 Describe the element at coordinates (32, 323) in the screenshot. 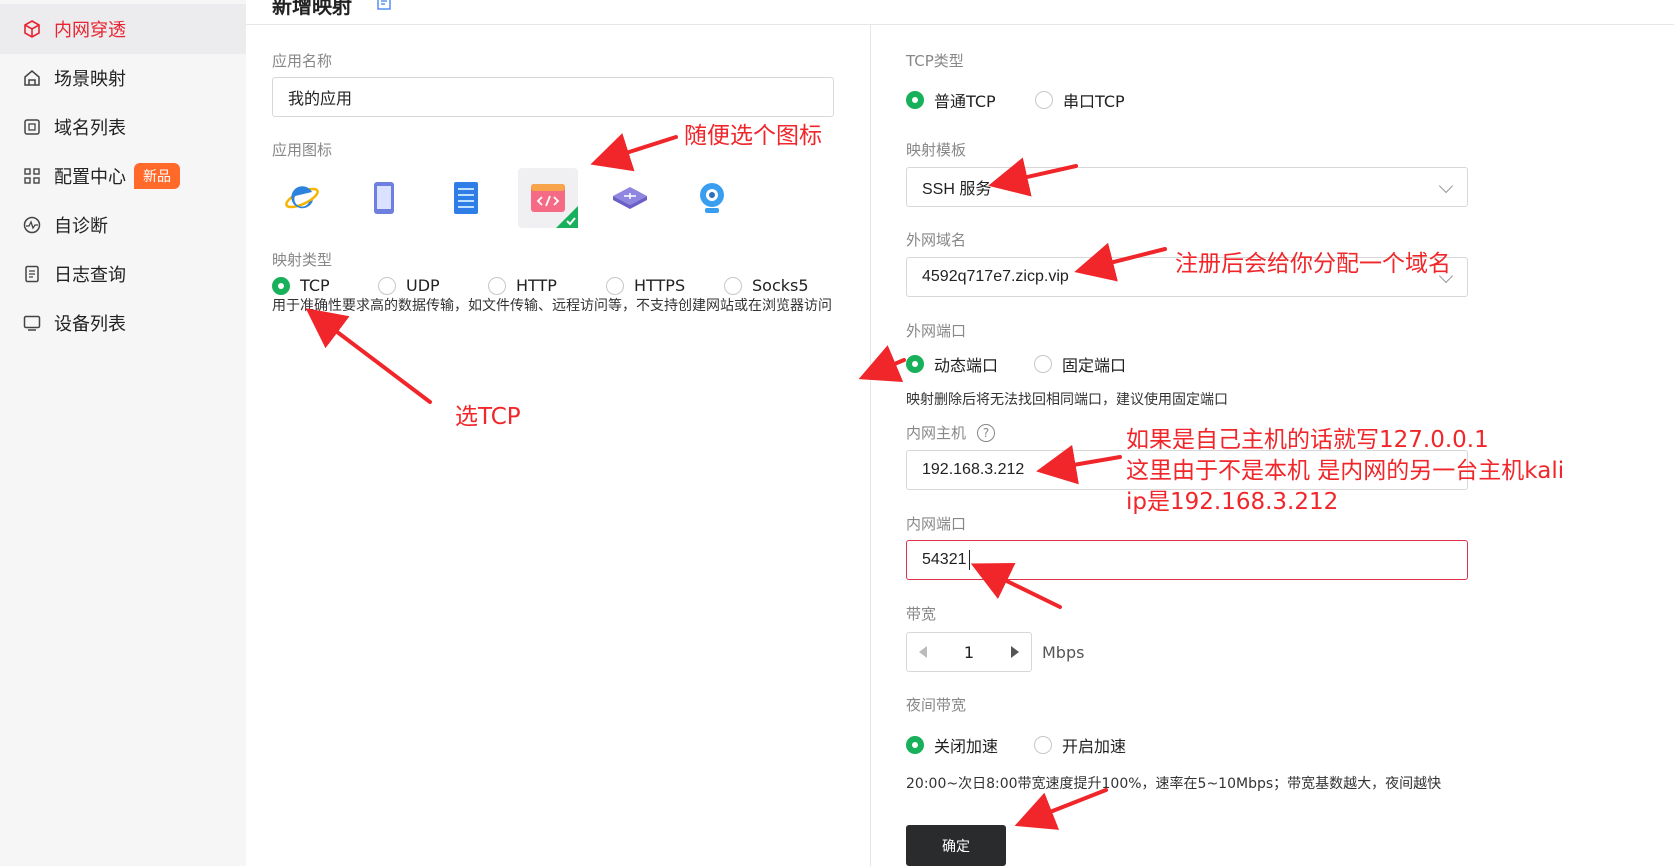

I see `monitor-icon` at that location.